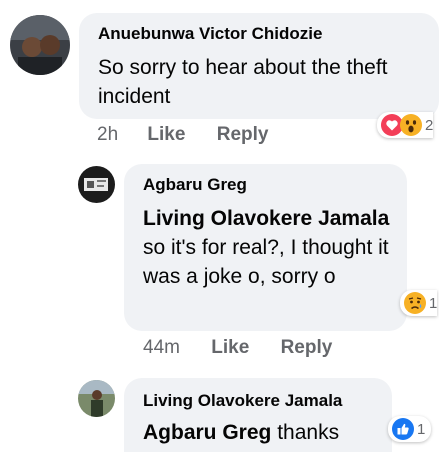  I want to click on comment-timestamp: 2h, so click(107, 134).